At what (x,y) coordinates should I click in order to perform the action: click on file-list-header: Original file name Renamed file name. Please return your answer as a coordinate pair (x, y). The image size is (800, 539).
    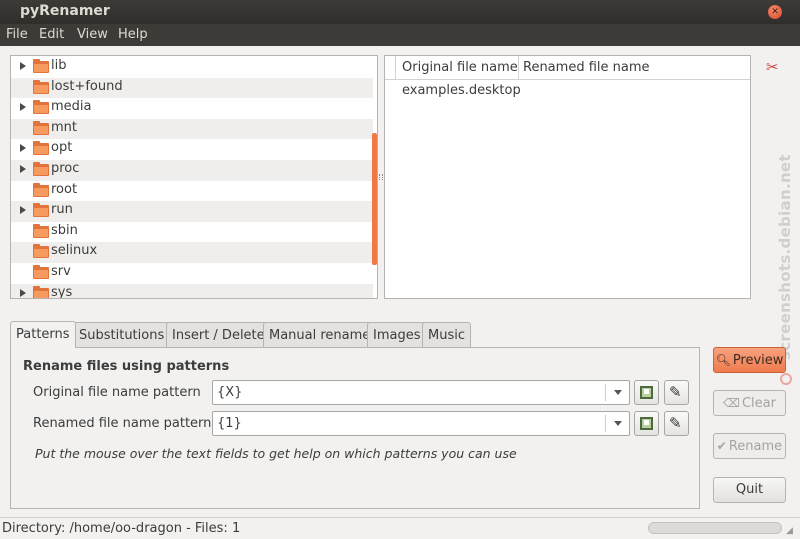
    Looking at the image, I should click on (567, 68).